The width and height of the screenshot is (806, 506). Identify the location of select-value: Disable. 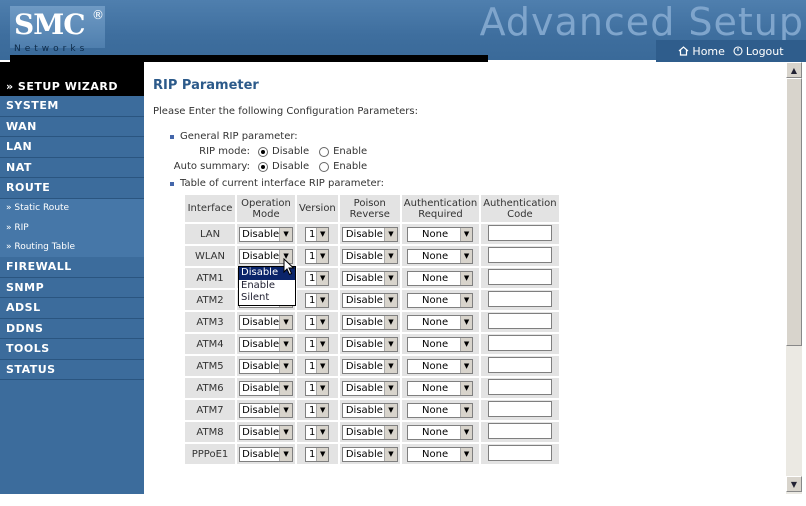
(261, 454).